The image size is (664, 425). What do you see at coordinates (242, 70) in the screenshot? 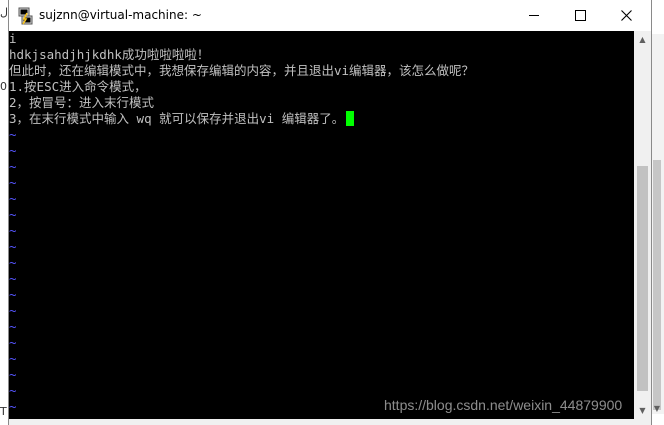
I see `terminal-line: 但此时，还在编辑模式中，我想保存编辑的内容，并且退出vi编辑器，该怎么做呢？` at bounding box center [242, 70].